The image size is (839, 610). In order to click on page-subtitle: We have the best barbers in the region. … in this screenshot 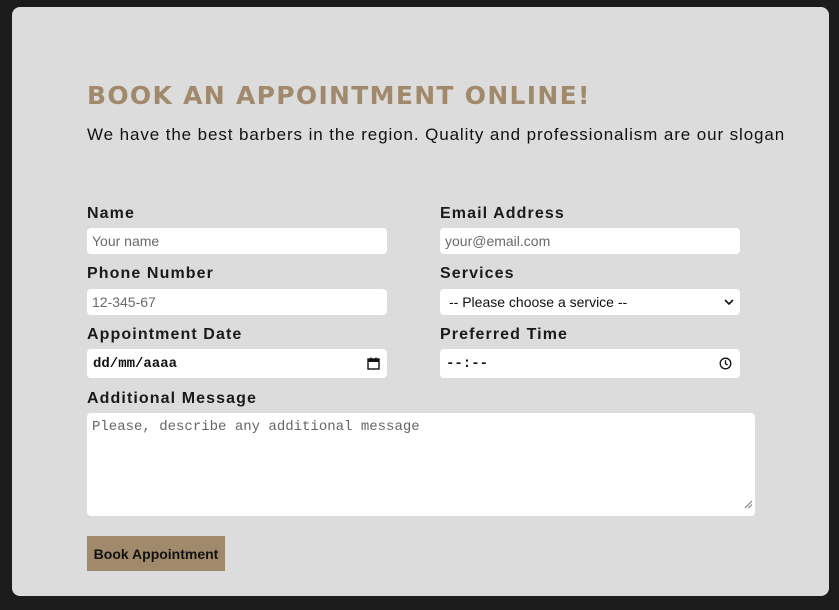, I will do `click(436, 134)`.